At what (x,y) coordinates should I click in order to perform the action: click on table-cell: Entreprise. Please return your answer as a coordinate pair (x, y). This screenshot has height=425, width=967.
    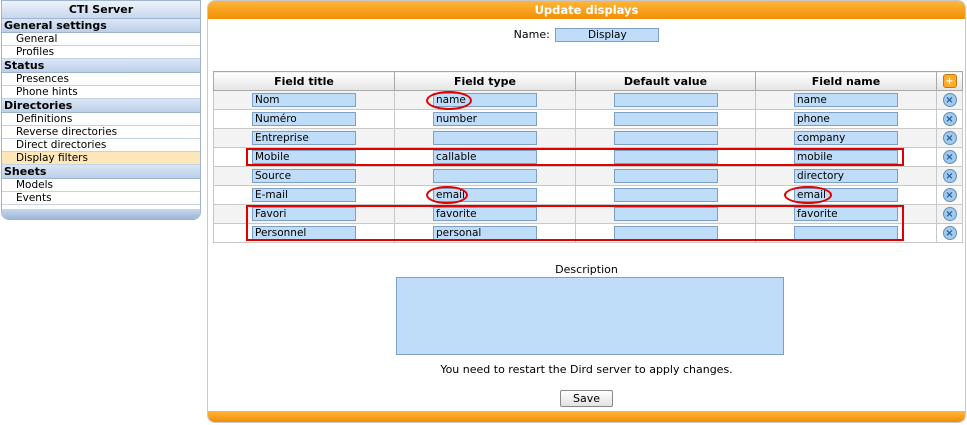
    Looking at the image, I should click on (304, 138).